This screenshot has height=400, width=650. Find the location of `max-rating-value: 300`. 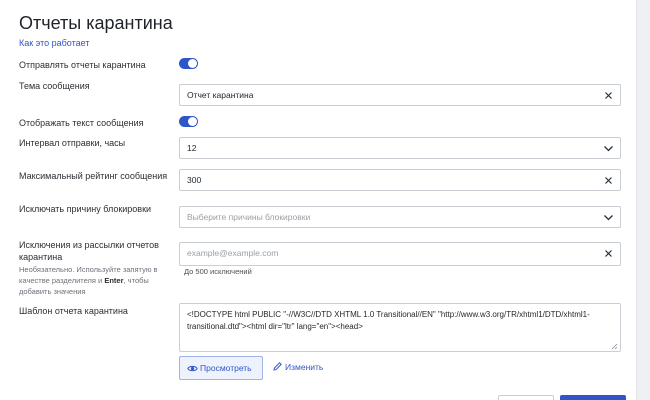

max-rating-value: 300 is located at coordinates (194, 180).